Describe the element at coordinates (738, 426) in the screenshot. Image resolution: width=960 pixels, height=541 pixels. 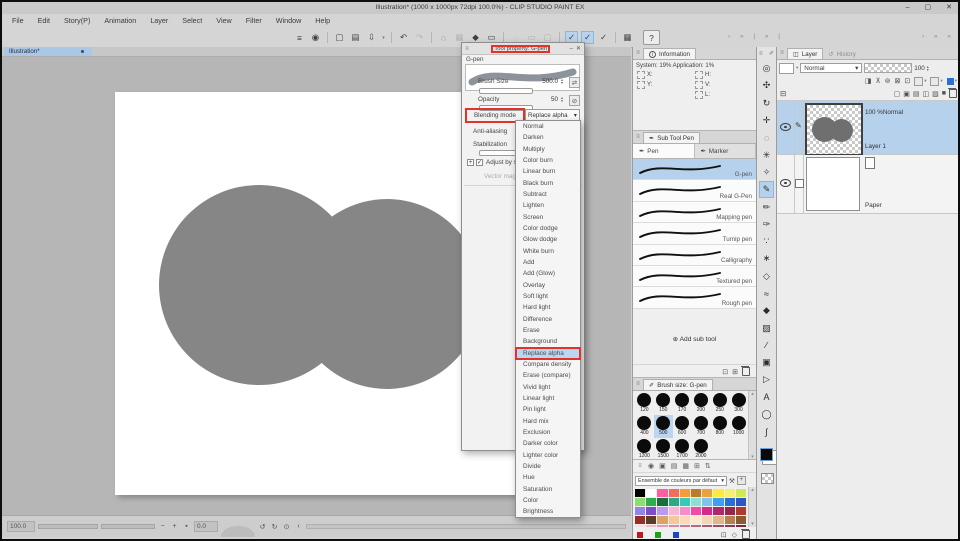
I see `brush-size-cell: 1000` at that location.